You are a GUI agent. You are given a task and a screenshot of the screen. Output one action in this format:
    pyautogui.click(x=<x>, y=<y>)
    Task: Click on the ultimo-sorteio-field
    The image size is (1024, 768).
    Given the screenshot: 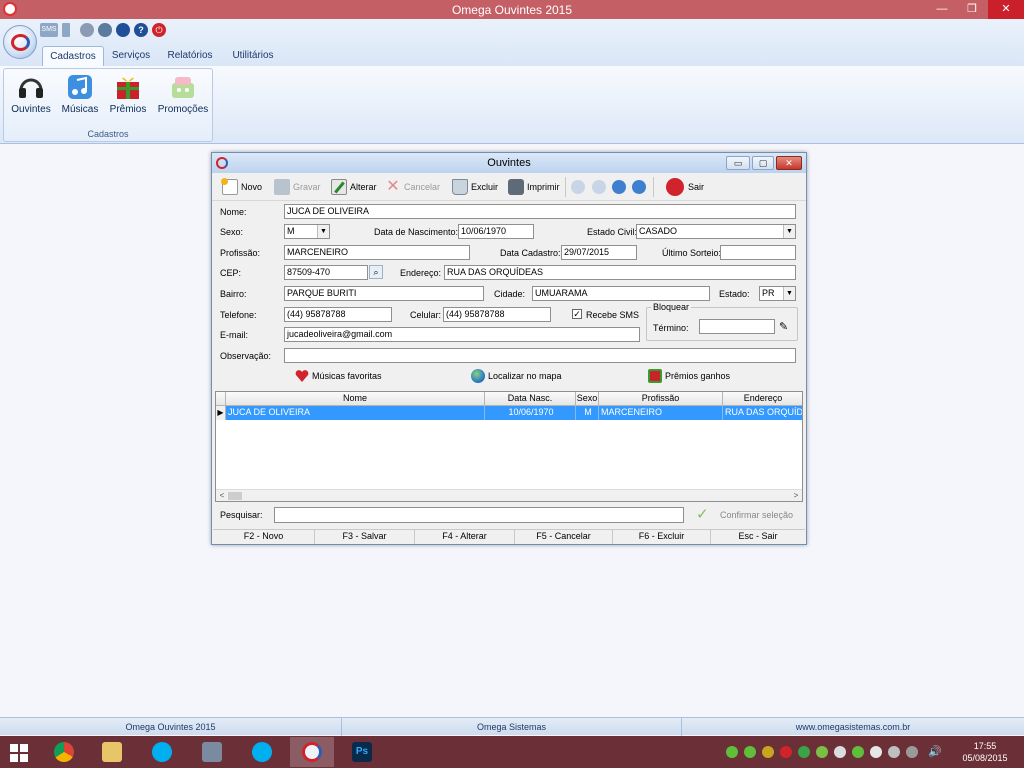 What is the action you would take?
    pyautogui.click(x=758, y=252)
    